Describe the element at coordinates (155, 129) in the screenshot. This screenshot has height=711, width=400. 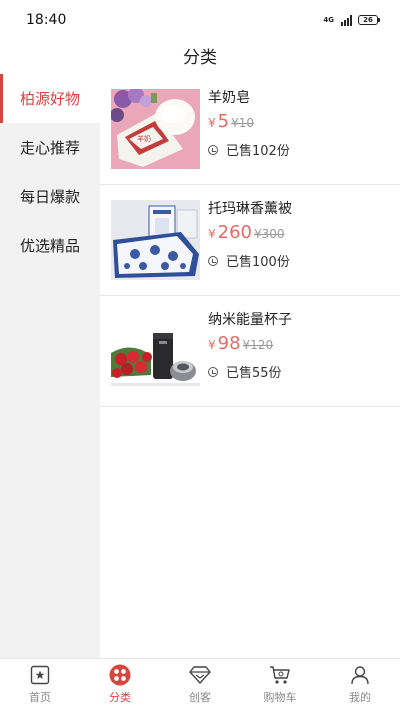
I see `goat-milk-soap-image: 羊奶` at that location.